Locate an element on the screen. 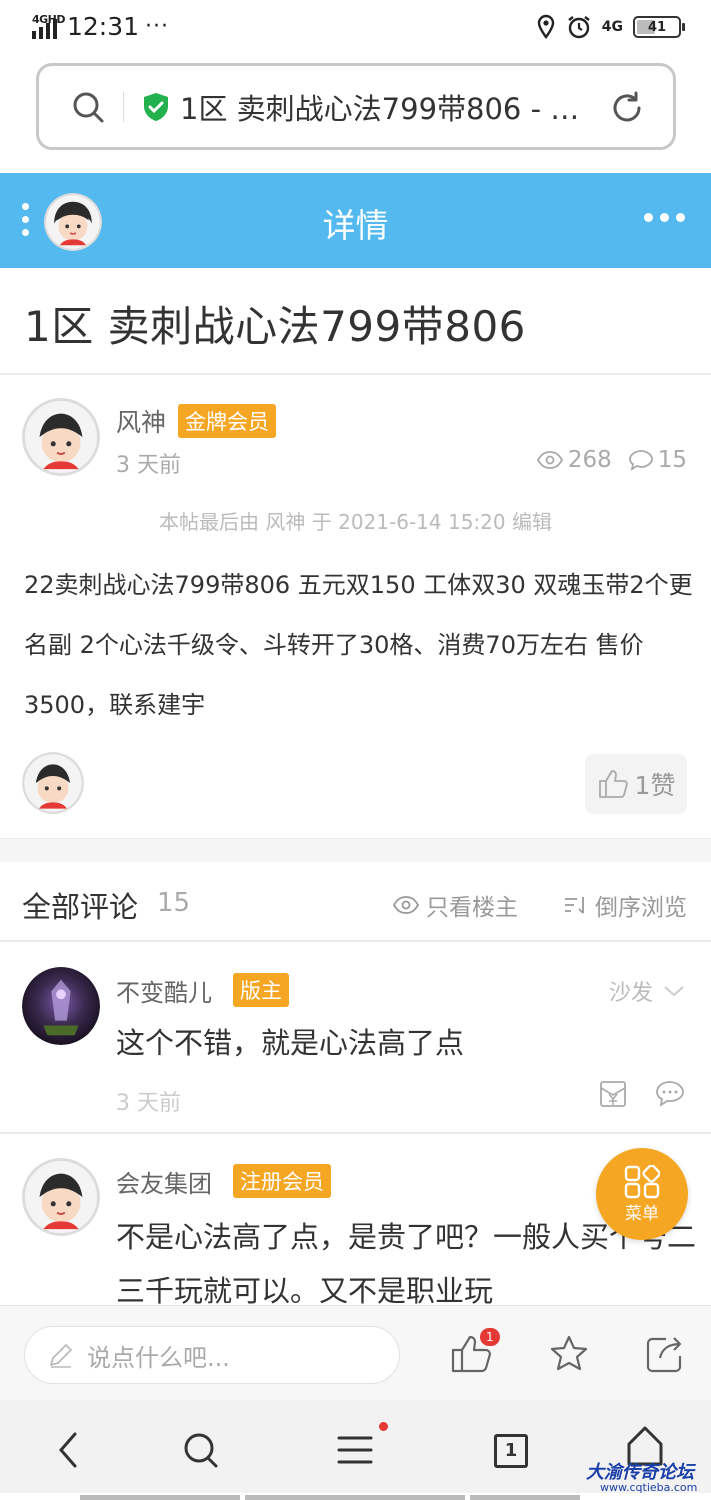 The height and width of the screenshot is (1500, 711). comments-title: 全部评论 is located at coordinates (80, 907).